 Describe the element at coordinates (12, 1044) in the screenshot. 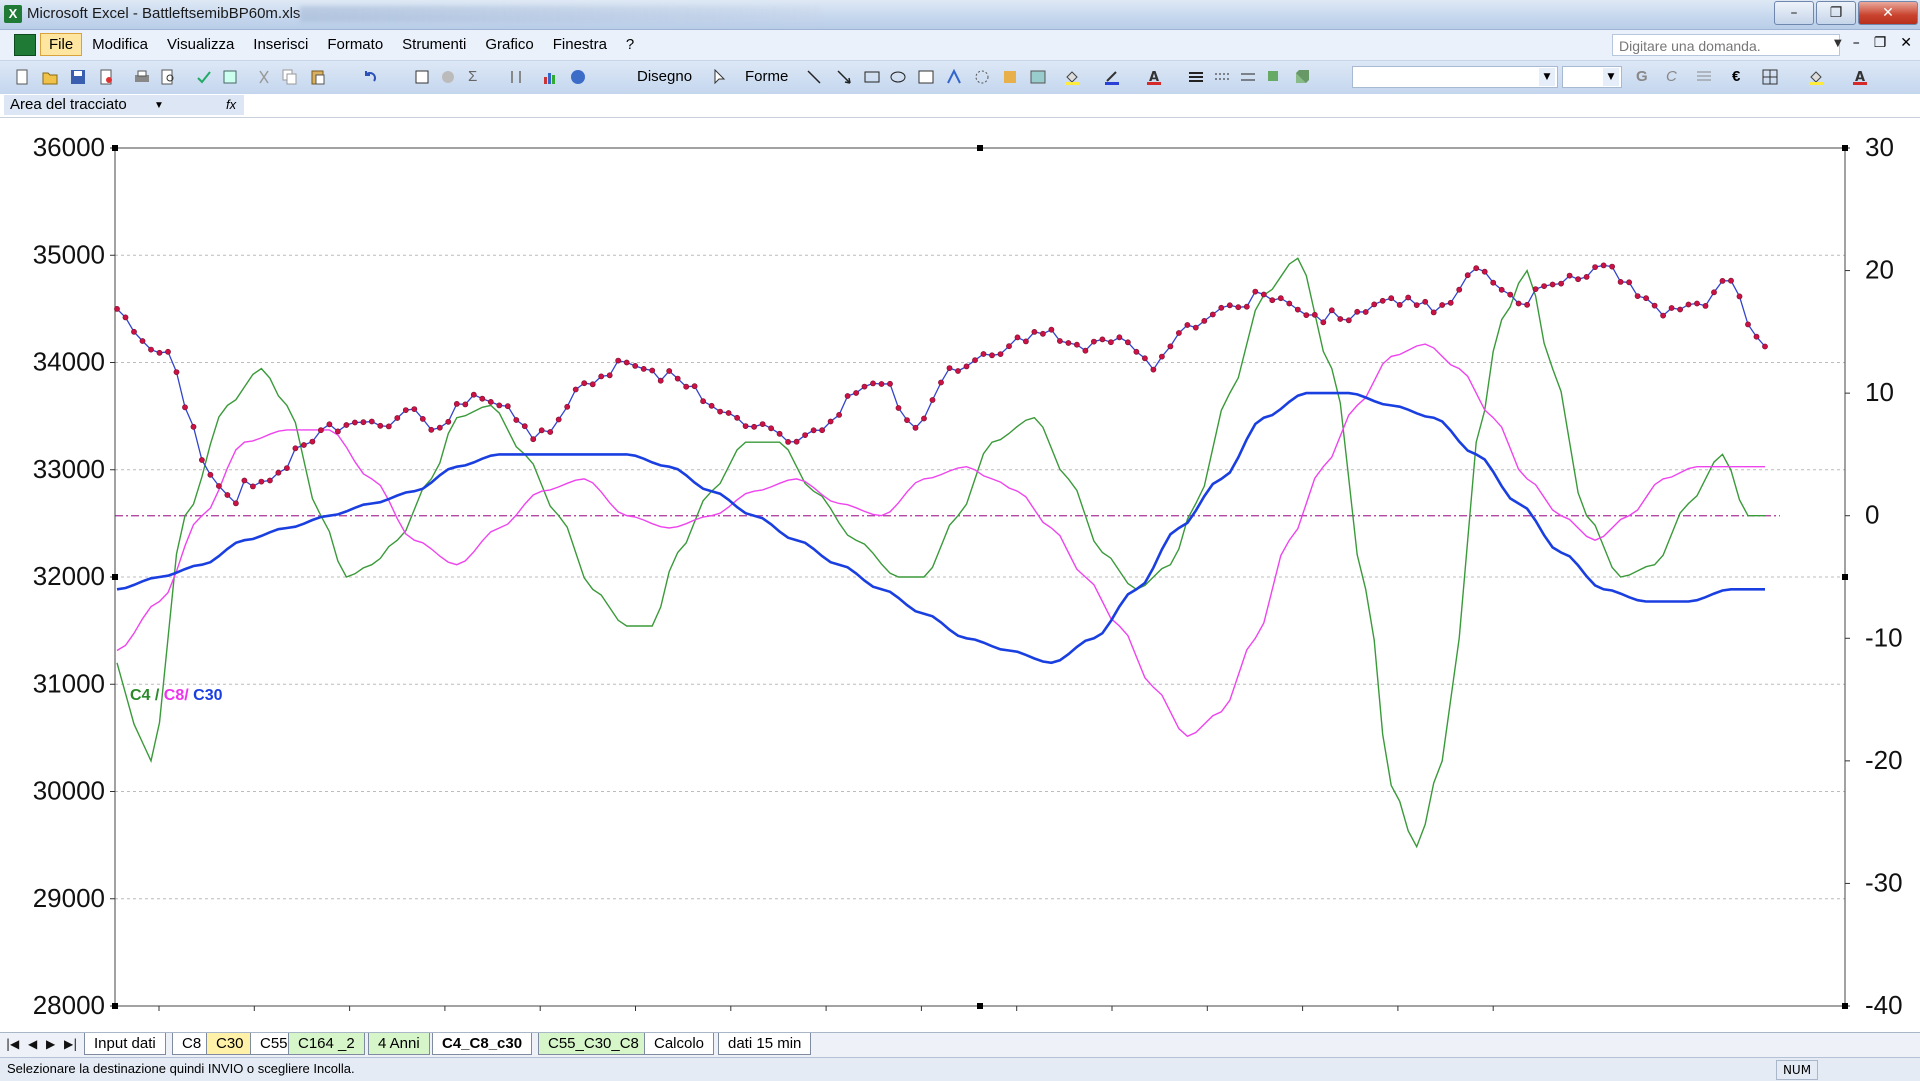

I see `first-sheet-icon: |◀` at that location.